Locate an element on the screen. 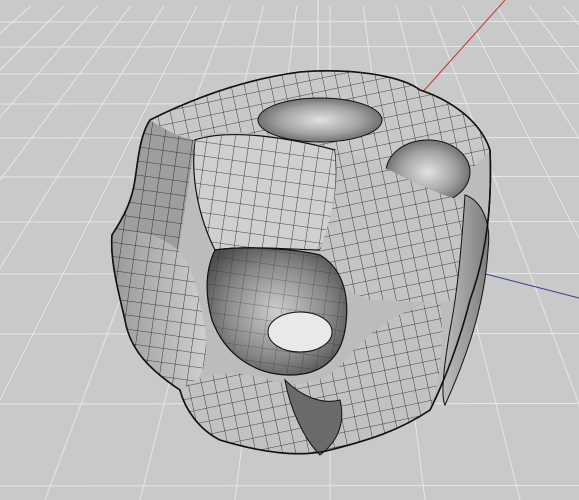  axis-y-line is located at coordinates (524, 284).